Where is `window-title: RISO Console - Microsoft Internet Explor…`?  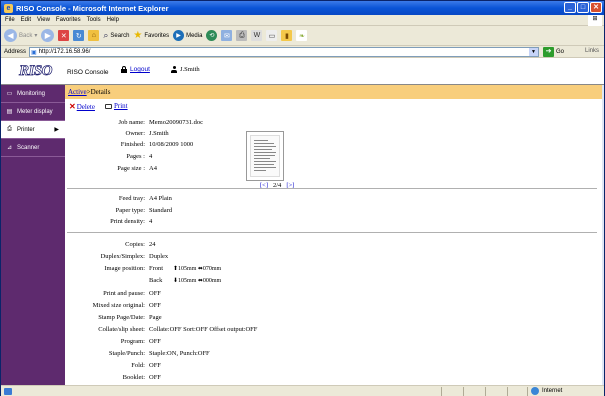 window-title: RISO Console - Microsoft Internet Explor… is located at coordinates (92, 8).